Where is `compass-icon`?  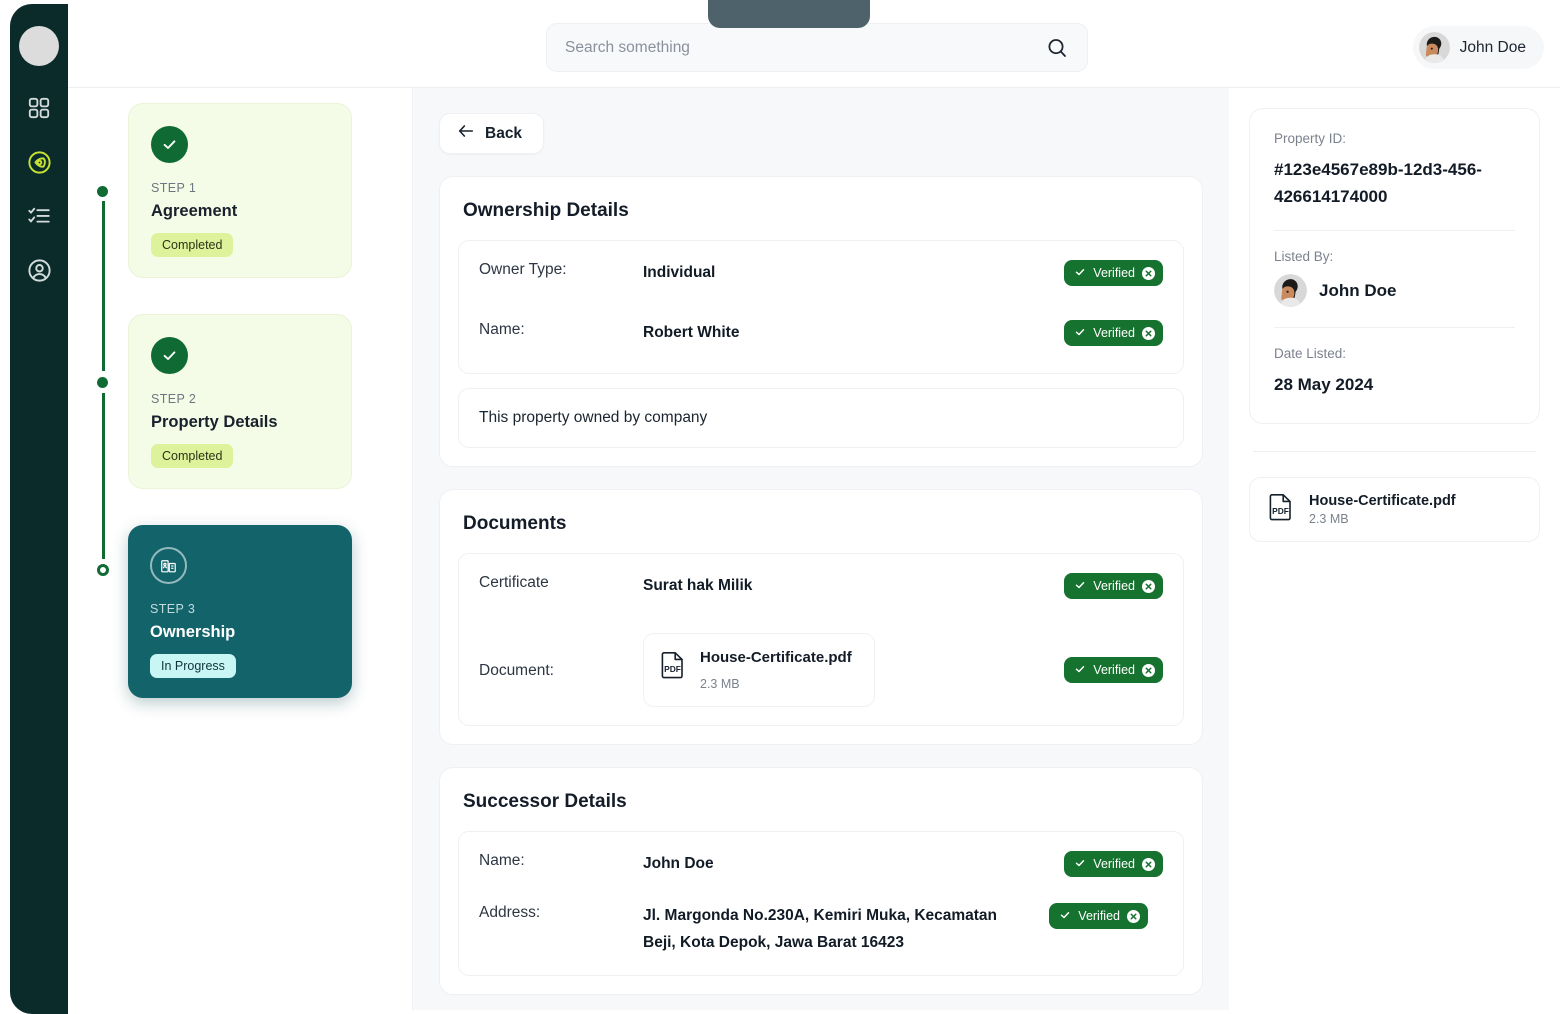
compass-icon is located at coordinates (39, 162).